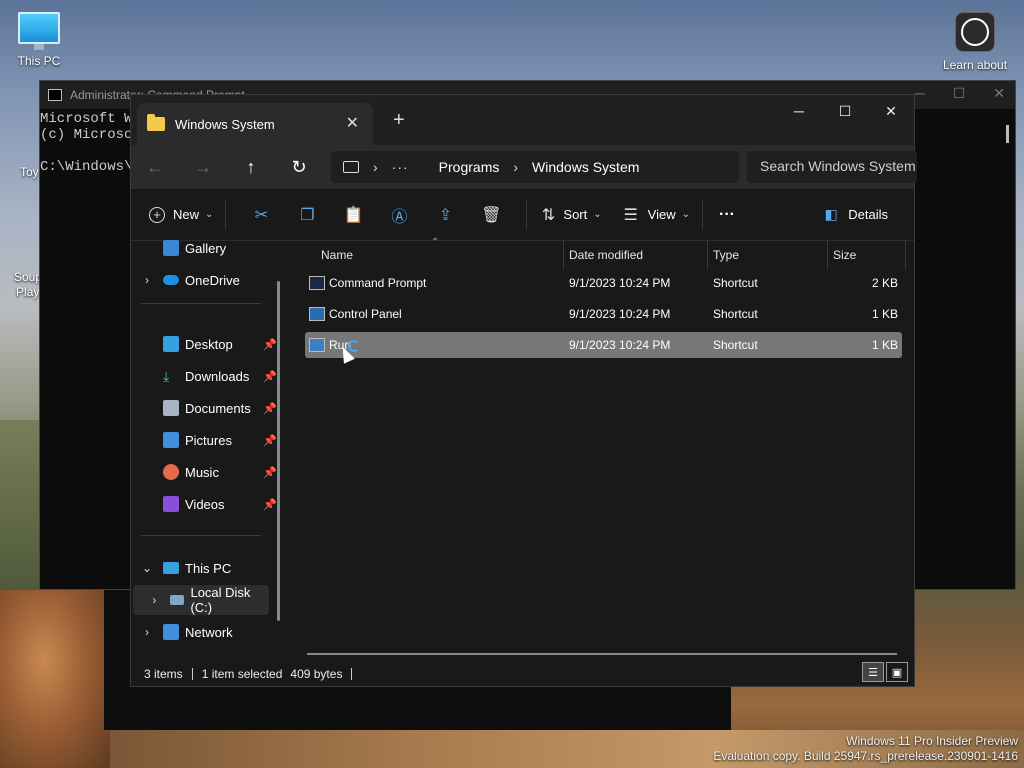 This screenshot has width=1024, height=768. What do you see at coordinates (209, 632) in the screenshot?
I see `nav-label: Network` at bounding box center [209, 632].